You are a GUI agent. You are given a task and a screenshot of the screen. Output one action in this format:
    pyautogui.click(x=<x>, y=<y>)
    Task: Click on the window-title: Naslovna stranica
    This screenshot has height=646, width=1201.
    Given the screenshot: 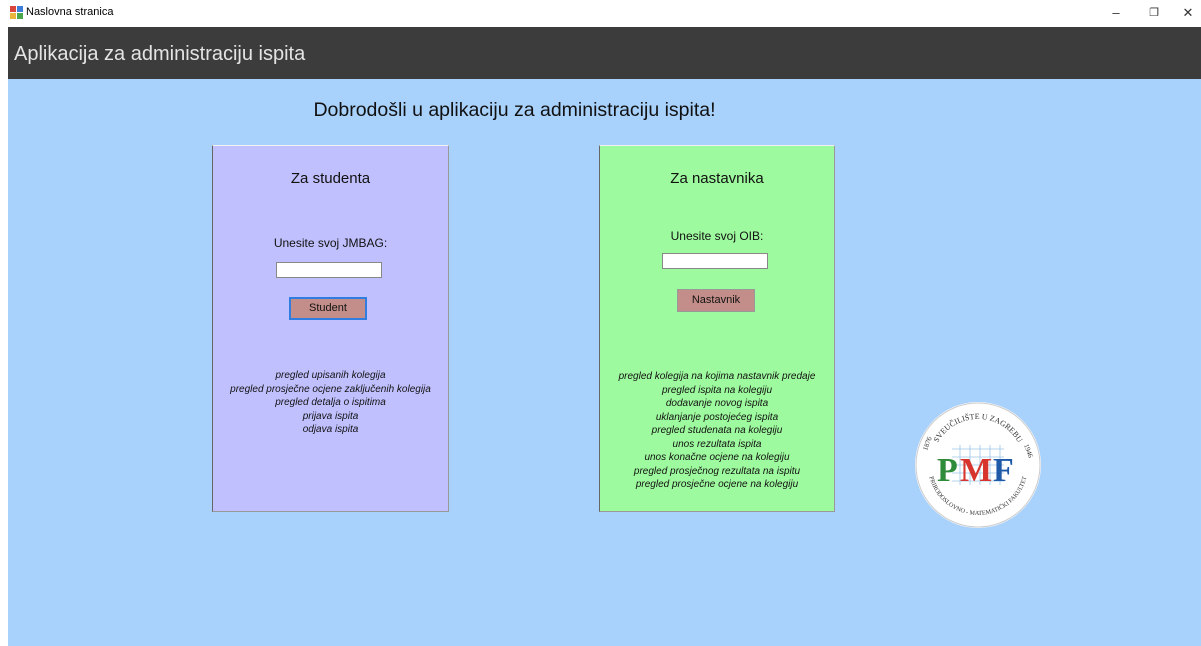 What is the action you would take?
    pyautogui.click(x=70, y=12)
    